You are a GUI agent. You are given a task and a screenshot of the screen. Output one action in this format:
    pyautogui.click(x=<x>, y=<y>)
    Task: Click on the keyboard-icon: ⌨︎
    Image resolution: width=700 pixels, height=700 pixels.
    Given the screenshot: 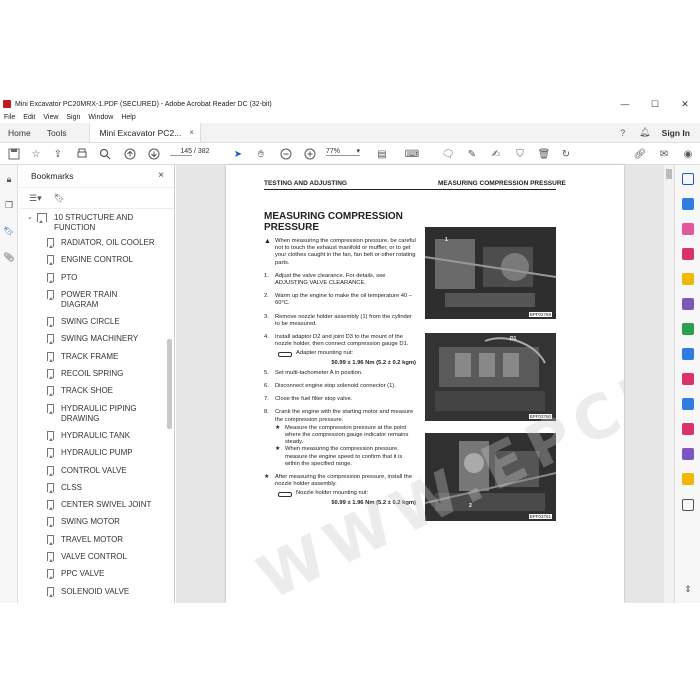 What is the action you would take?
    pyautogui.click(x=412, y=154)
    